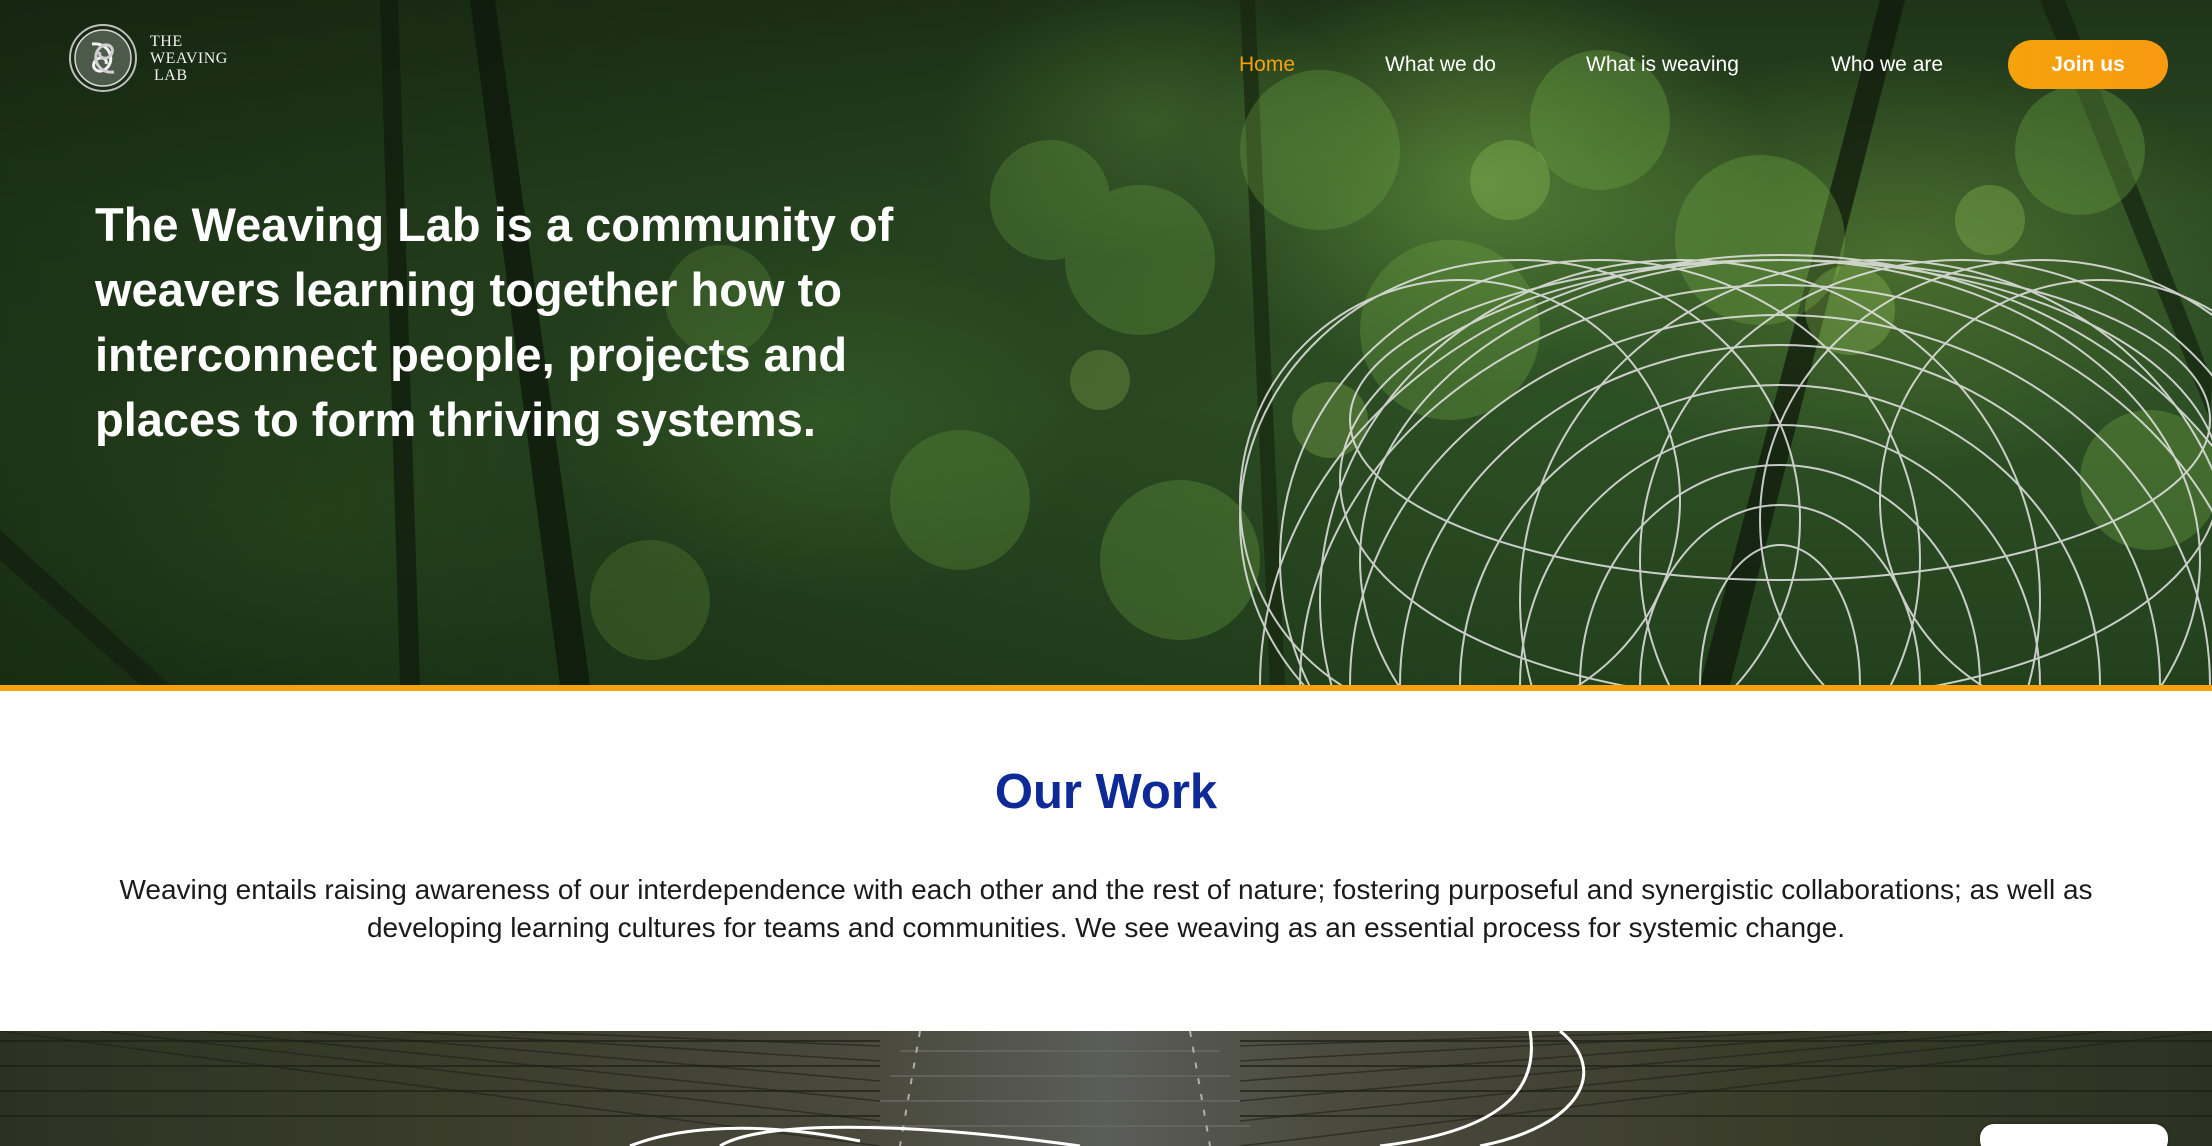  Describe the element at coordinates (147, 58) in the screenshot. I see `site-logo: THE WEAVING LAB` at that location.